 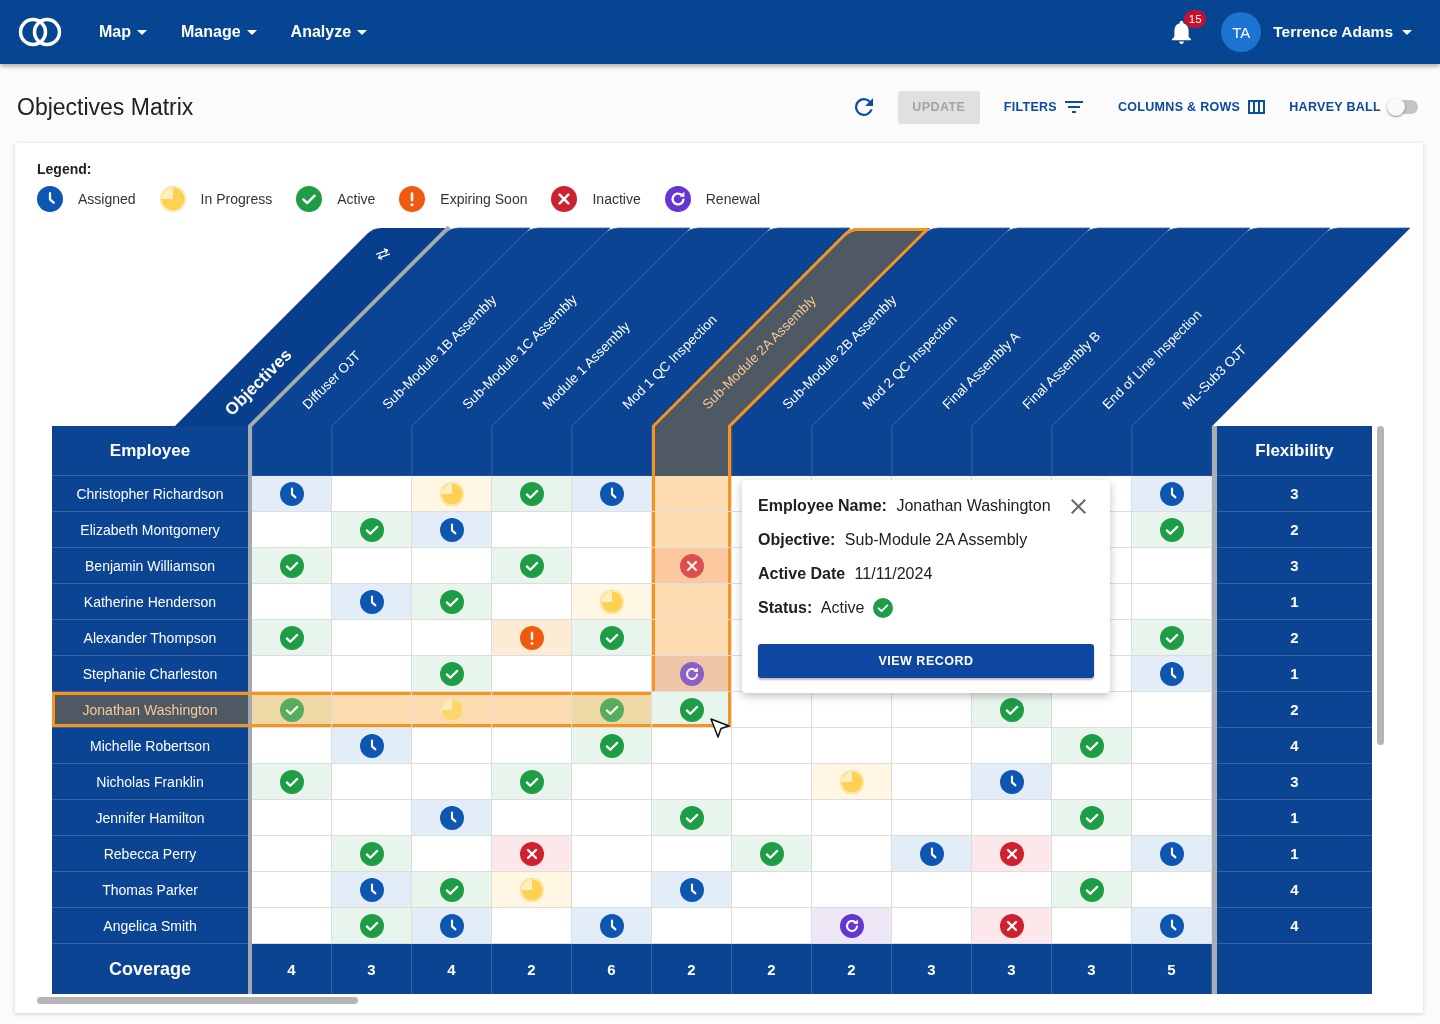 What do you see at coordinates (863, 107) in the screenshot?
I see `refresh-icon` at bounding box center [863, 107].